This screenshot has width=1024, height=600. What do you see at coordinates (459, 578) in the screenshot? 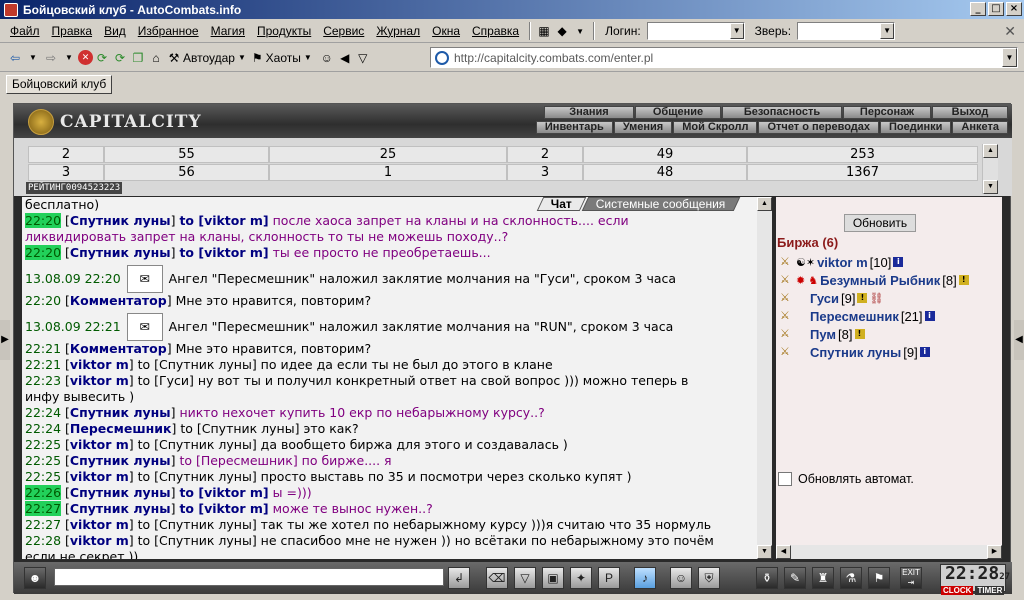
I see `send-icon: ↲` at bounding box center [459, 578].